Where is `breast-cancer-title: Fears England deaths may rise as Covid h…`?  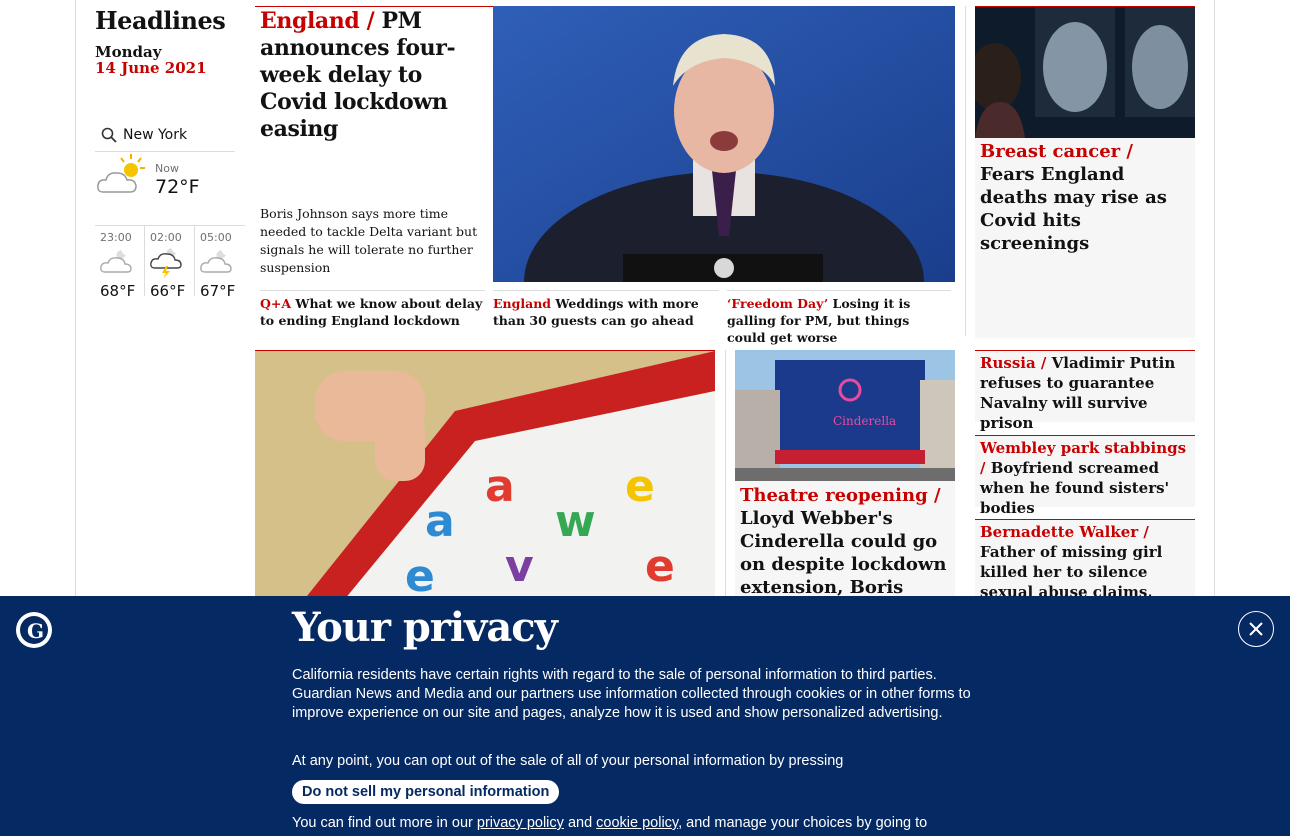
breast-cancer-title: Fears England deaths may rise as Covid h… is located at coordinates (1073, 209).